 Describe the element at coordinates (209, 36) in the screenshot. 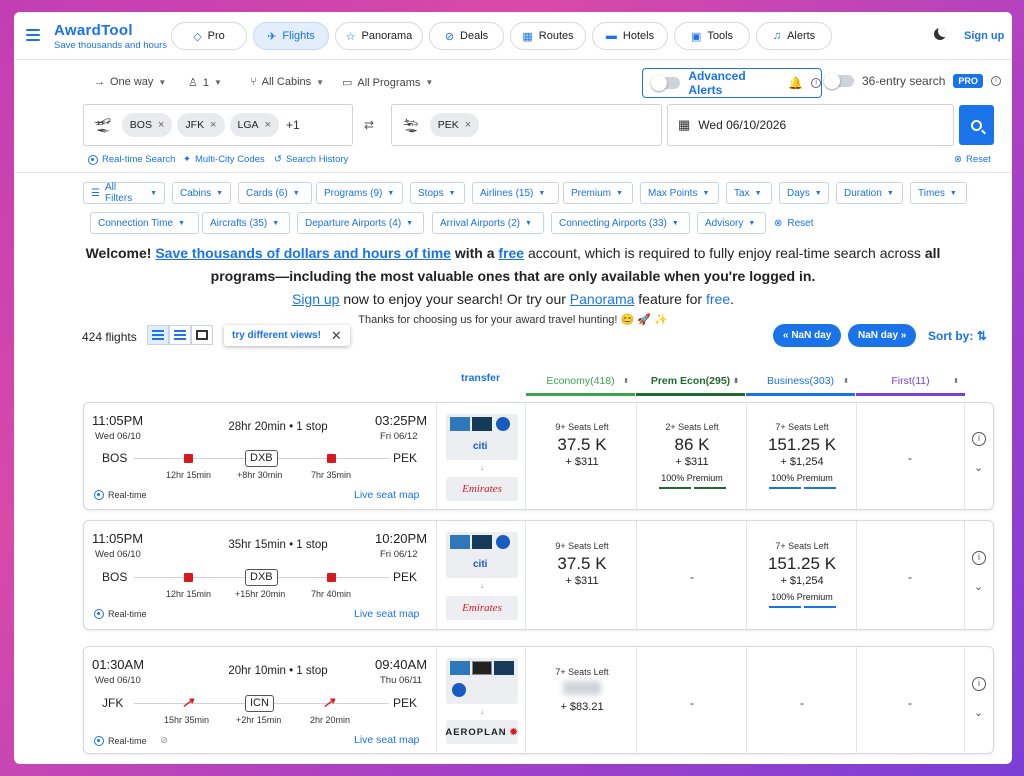

I see `nav-pro: ◇ Pro` at that location.